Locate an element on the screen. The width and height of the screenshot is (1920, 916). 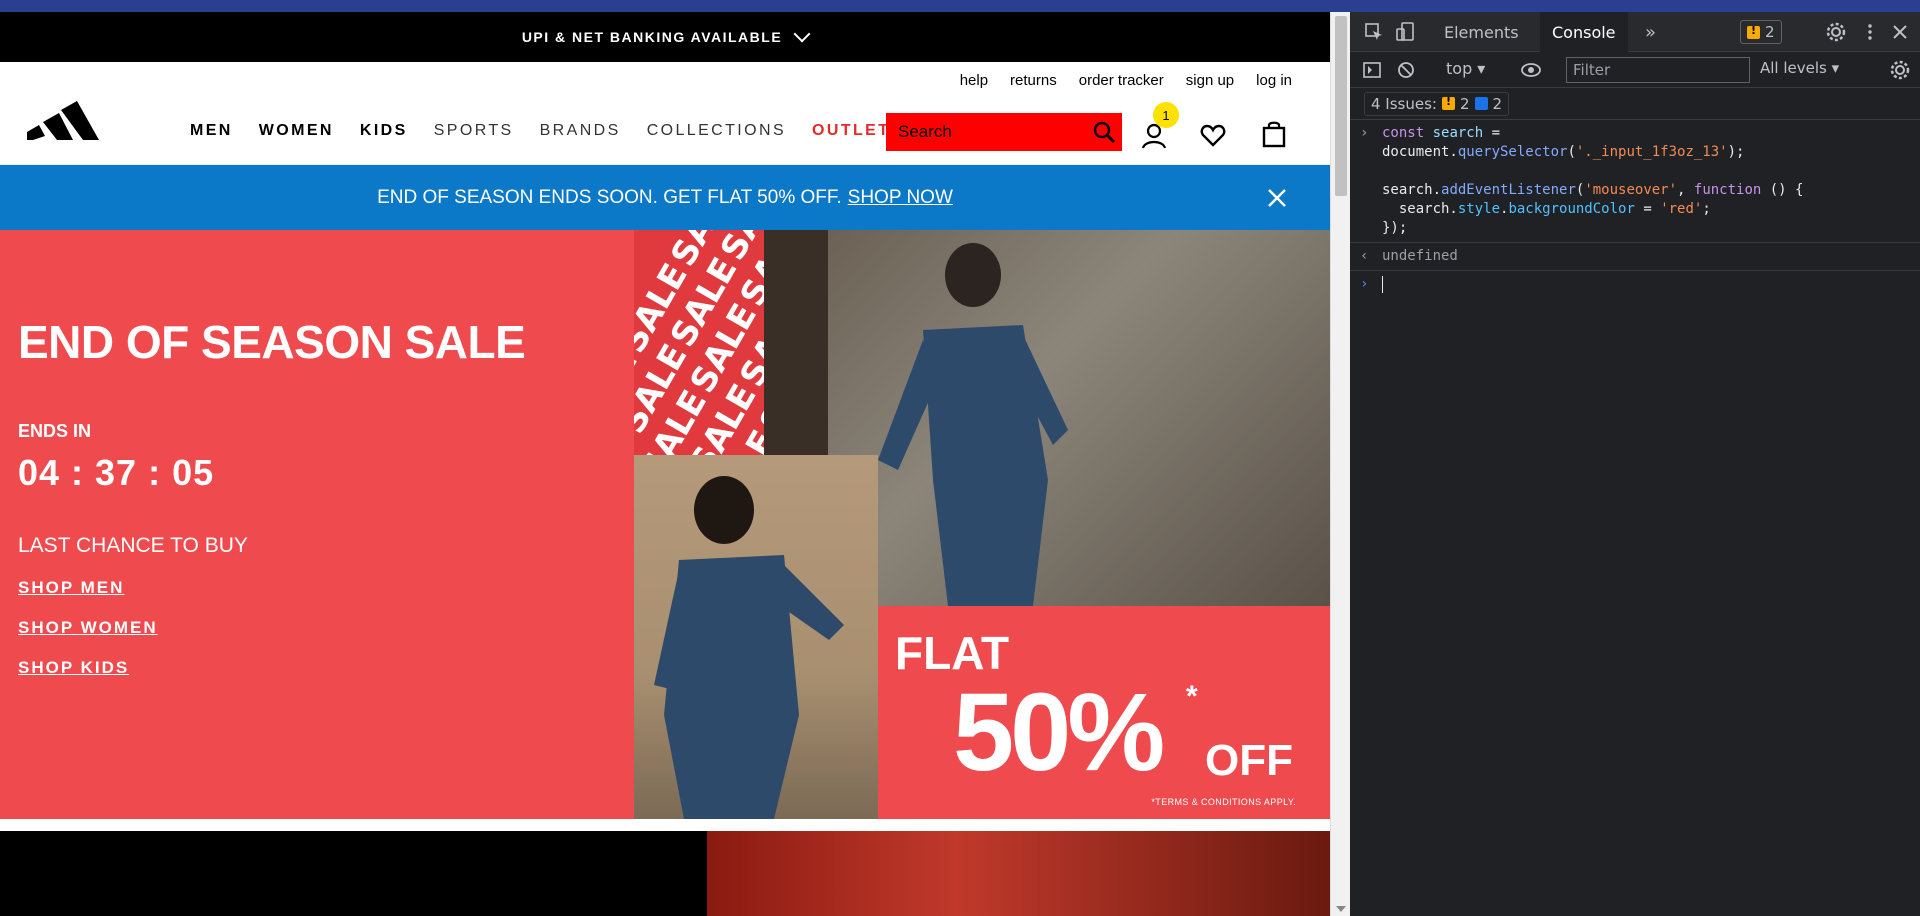
shop-men-link: SHOP MEN is located at coordinates (271, 588).